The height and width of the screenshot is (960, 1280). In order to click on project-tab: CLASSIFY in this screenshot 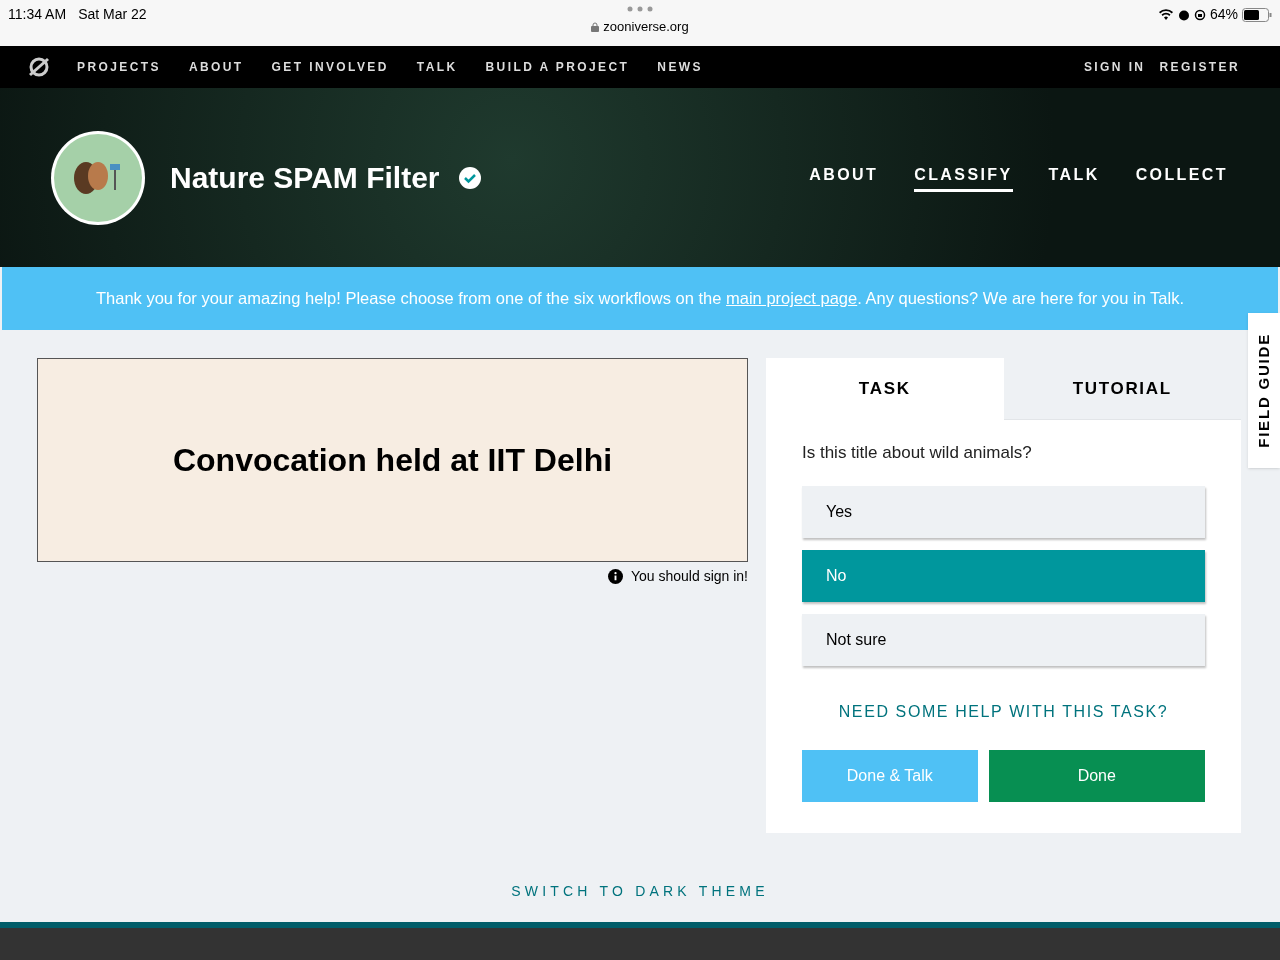, I will do `click(963, 177)`.